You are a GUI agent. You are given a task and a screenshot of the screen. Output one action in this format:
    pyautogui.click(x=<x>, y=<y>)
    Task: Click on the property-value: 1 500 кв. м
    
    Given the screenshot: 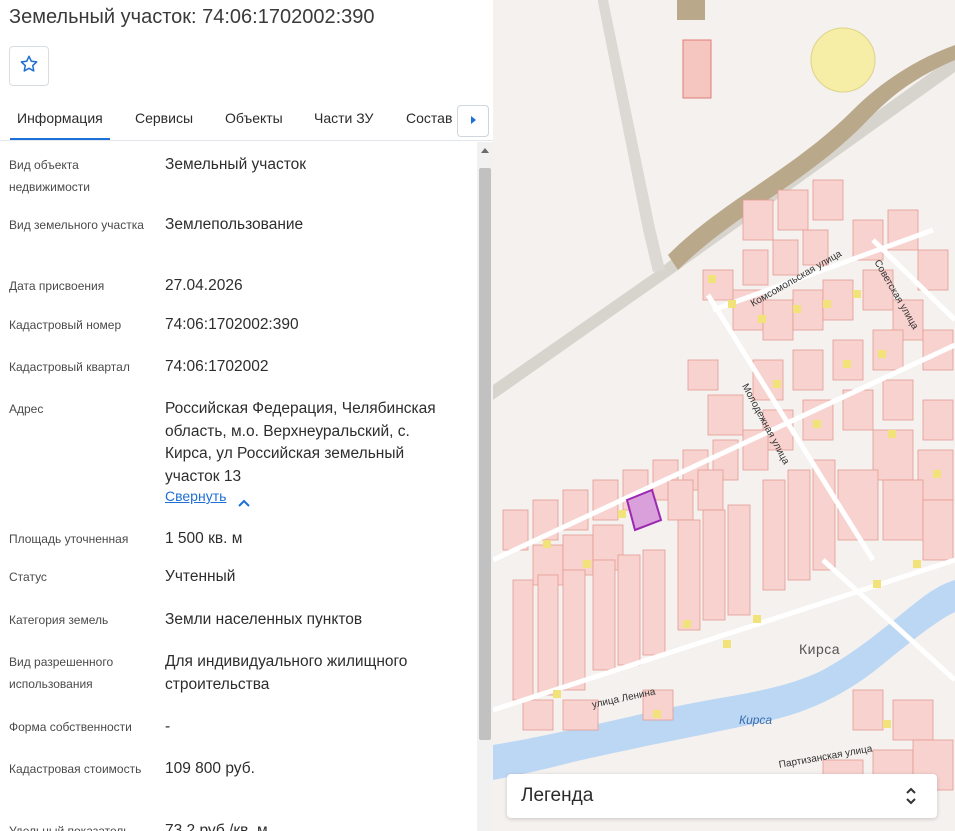 What is the action you would take?
    pyautogui.click(x=204, y=538)
    